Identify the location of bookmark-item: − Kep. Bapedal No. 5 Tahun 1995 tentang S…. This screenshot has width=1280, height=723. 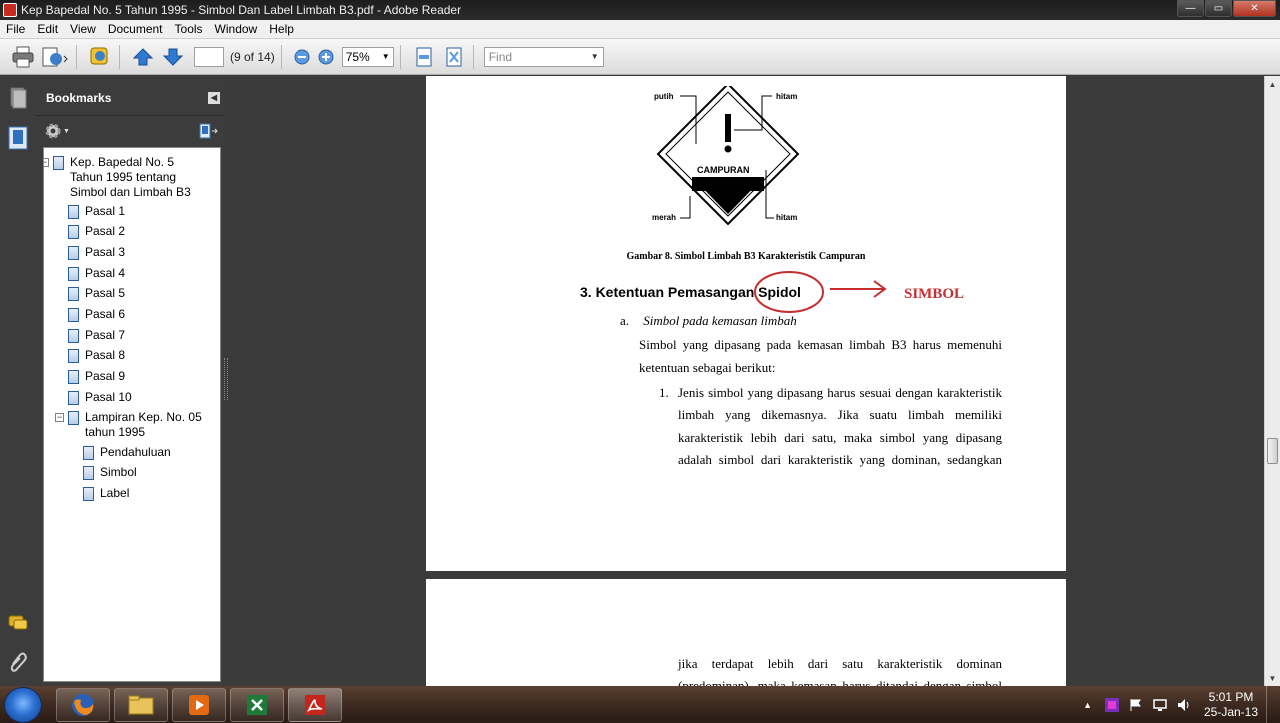
(125, 177).